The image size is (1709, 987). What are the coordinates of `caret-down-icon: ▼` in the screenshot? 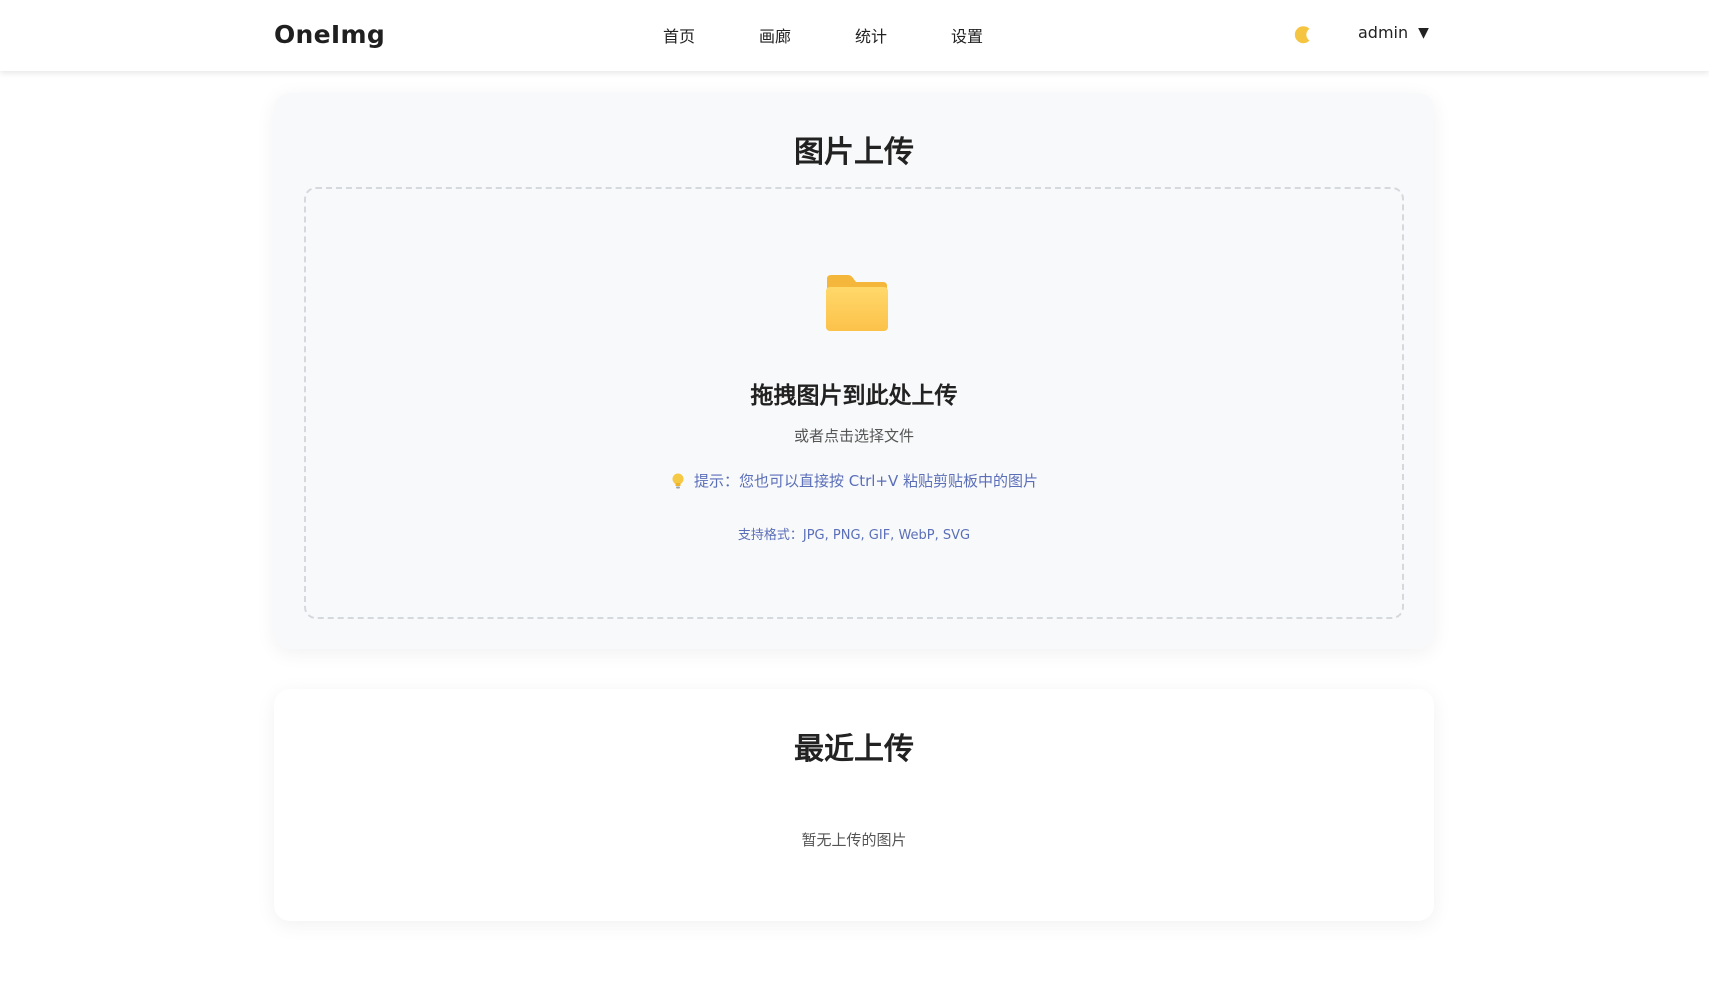 It's located at (1423, 32).